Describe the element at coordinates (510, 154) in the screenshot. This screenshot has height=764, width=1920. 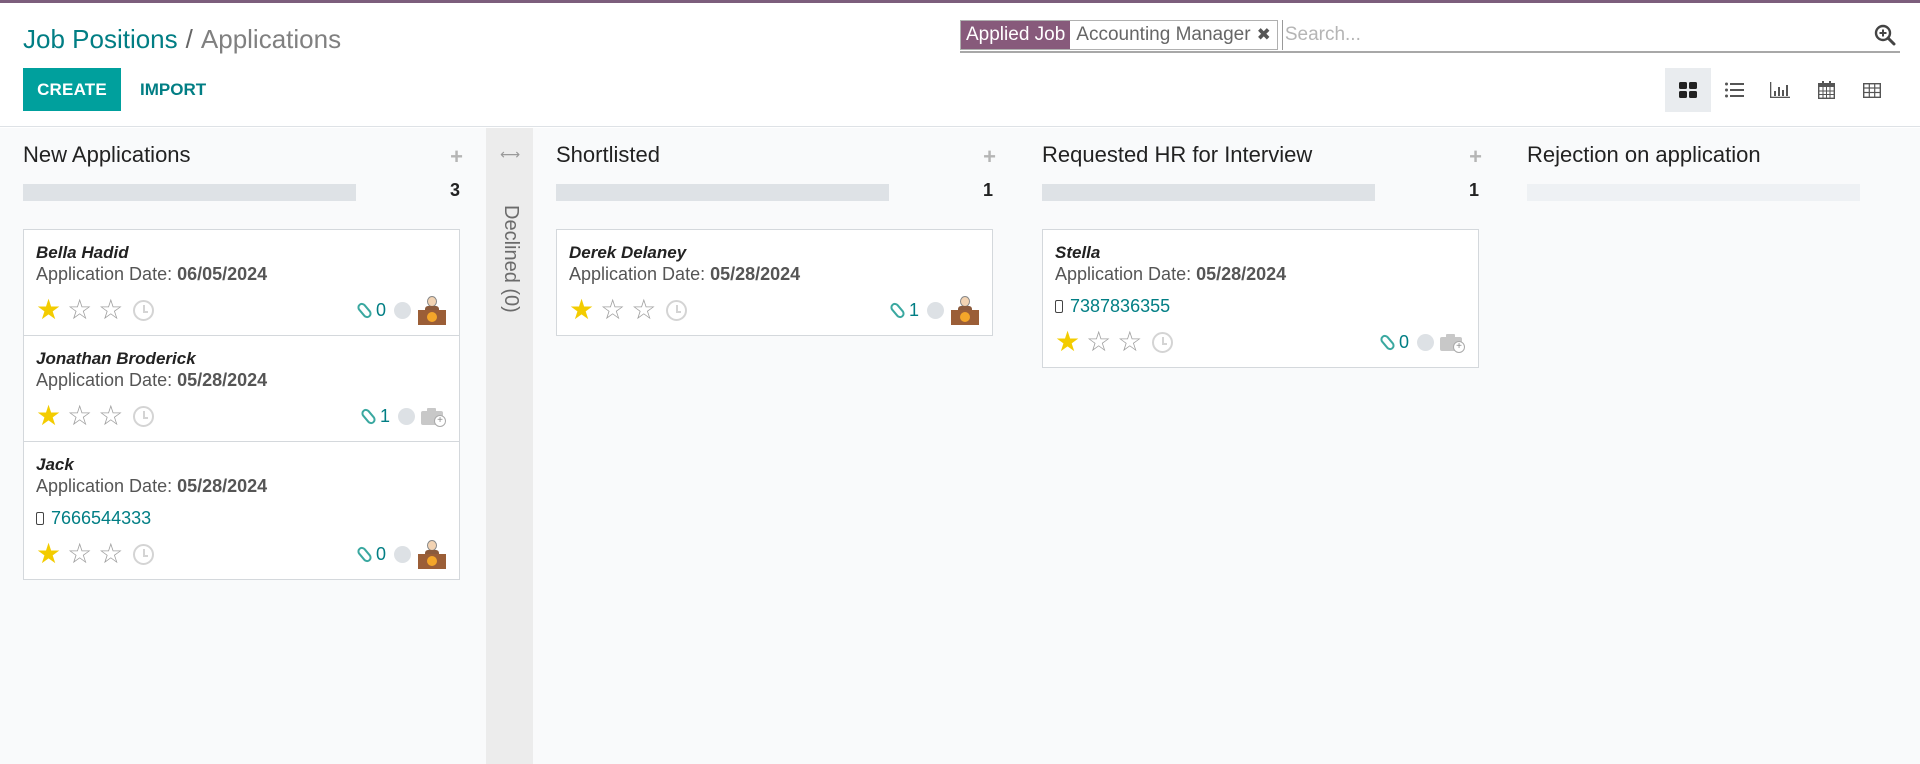
I see `unfold-arrows-icon: ⟷` at that location.